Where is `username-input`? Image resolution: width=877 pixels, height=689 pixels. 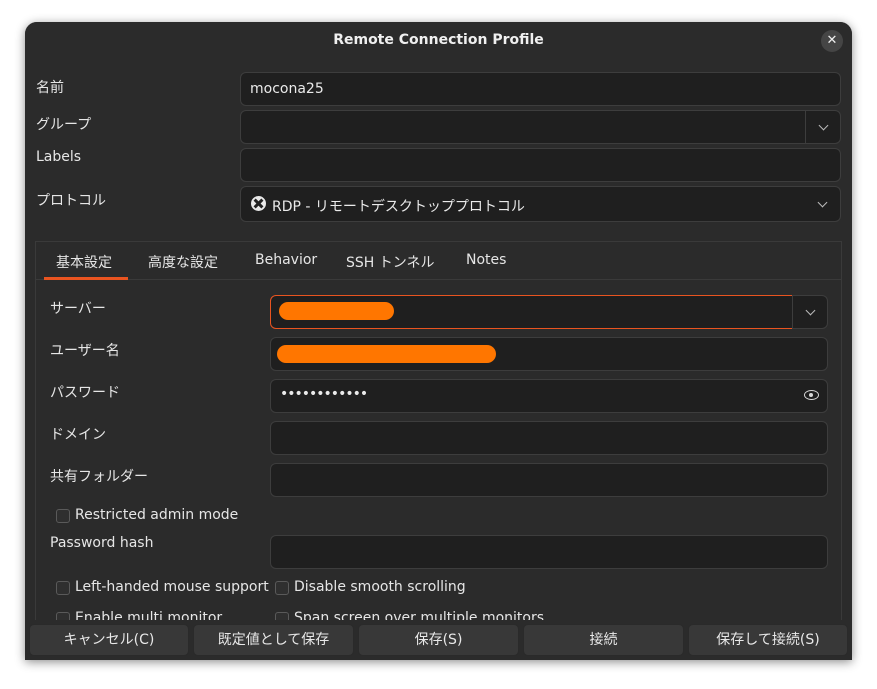
username-input is located at coordinates (549, 354).